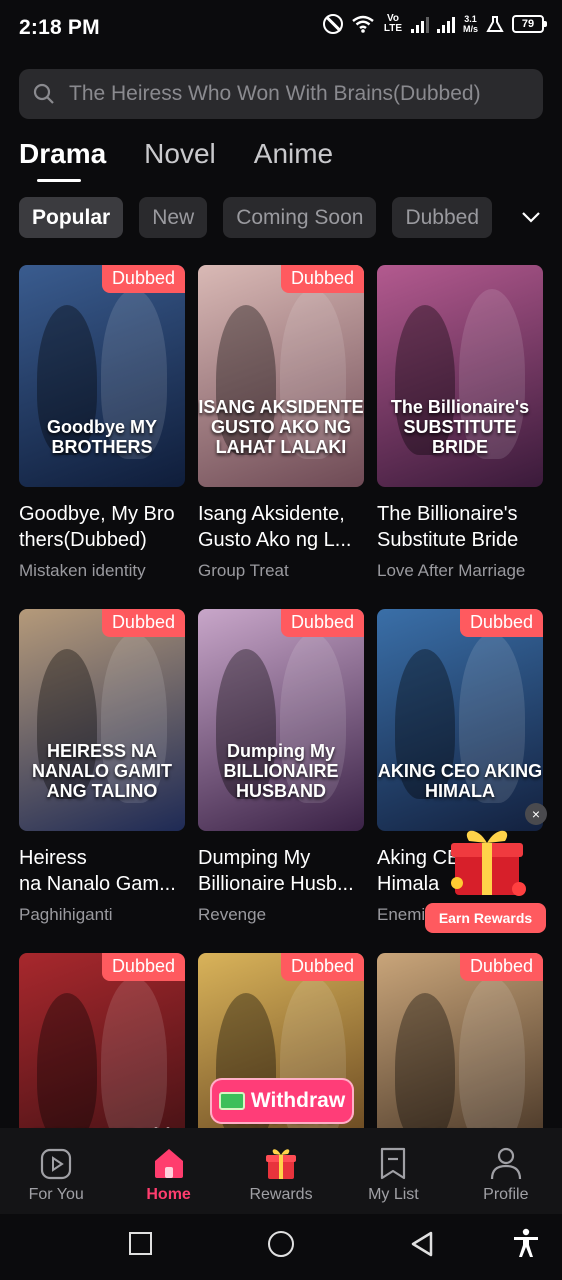 This screenshot has width=562, height=1280. What do you see at coordinates (526, 1243) in the screenshot?
I see `accessibility-icon` at bounding box center [526, 1243].